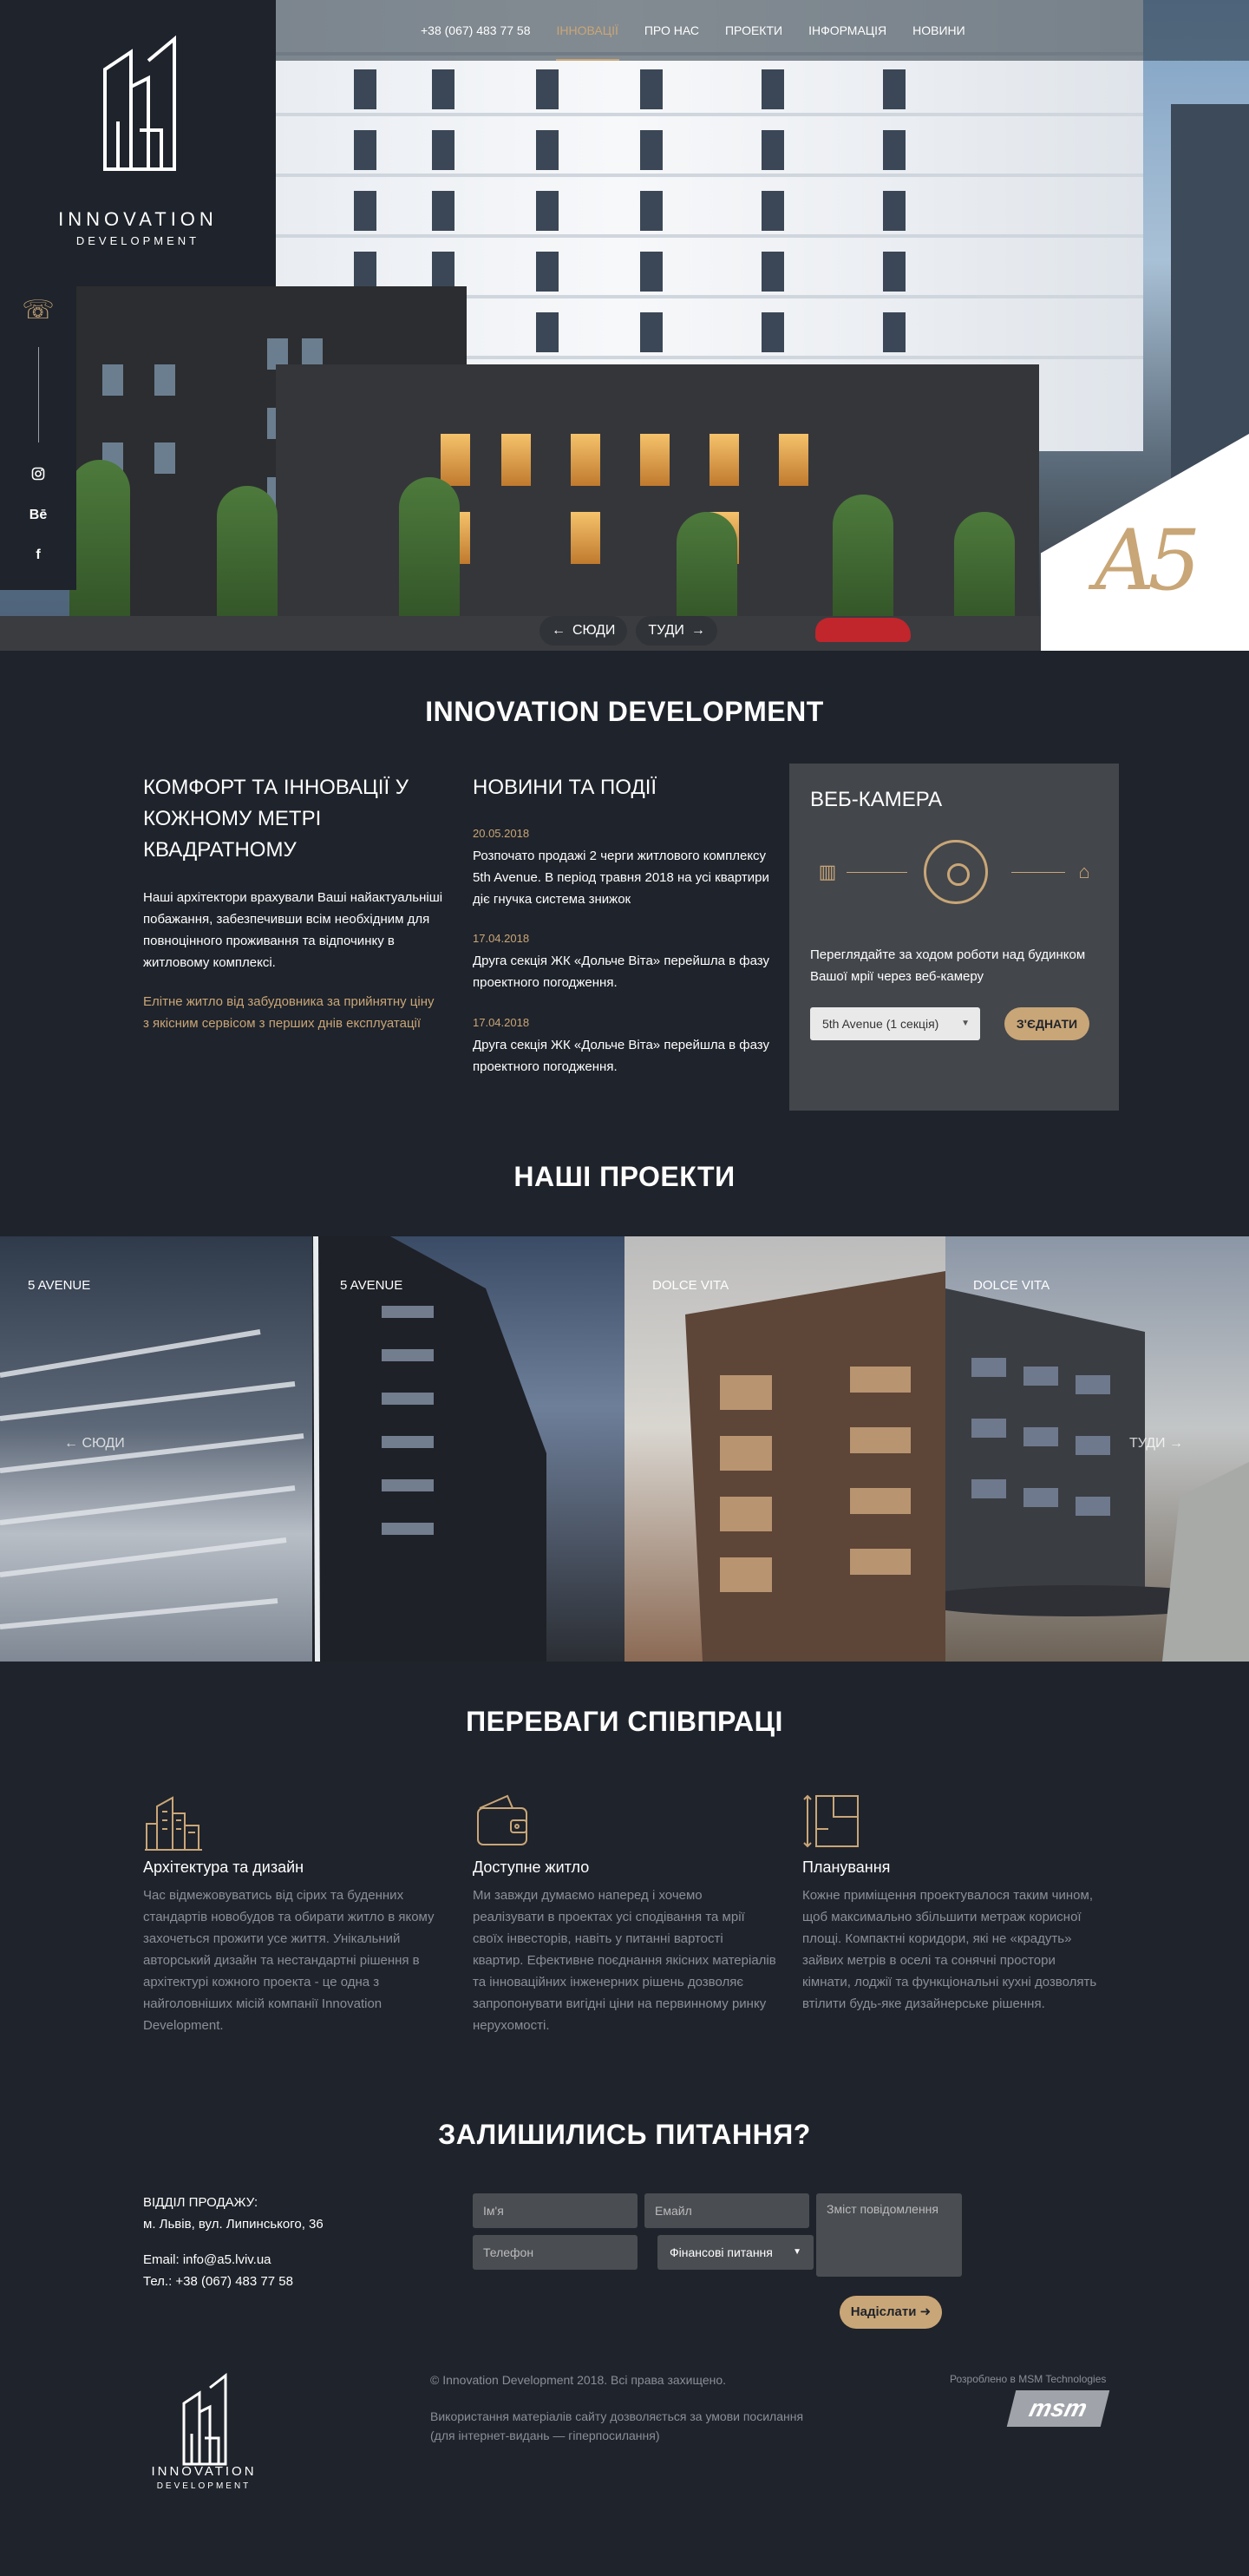  Describe the element at coordinates (726, 2210) in the screenshot. I see `email-input: Емайл` at that location.